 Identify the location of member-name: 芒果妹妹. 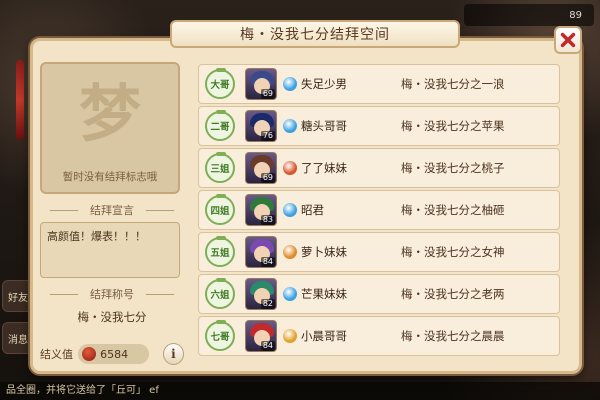
(324, 294).